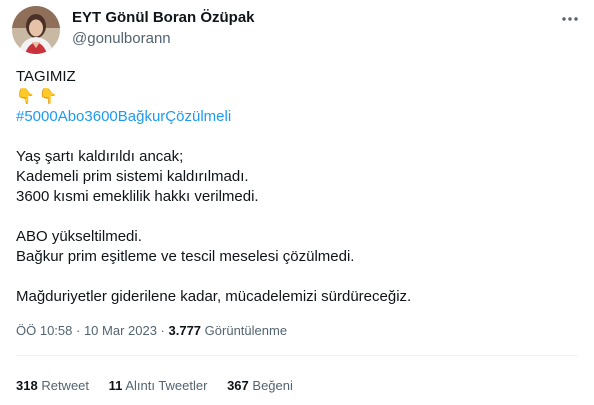 The height and width of the screenshot is (405, 594). What do you see at coordinates (65, 385) in the screenshot?
I see `retweets-label: Retweet` at bounding box center [65, 385].